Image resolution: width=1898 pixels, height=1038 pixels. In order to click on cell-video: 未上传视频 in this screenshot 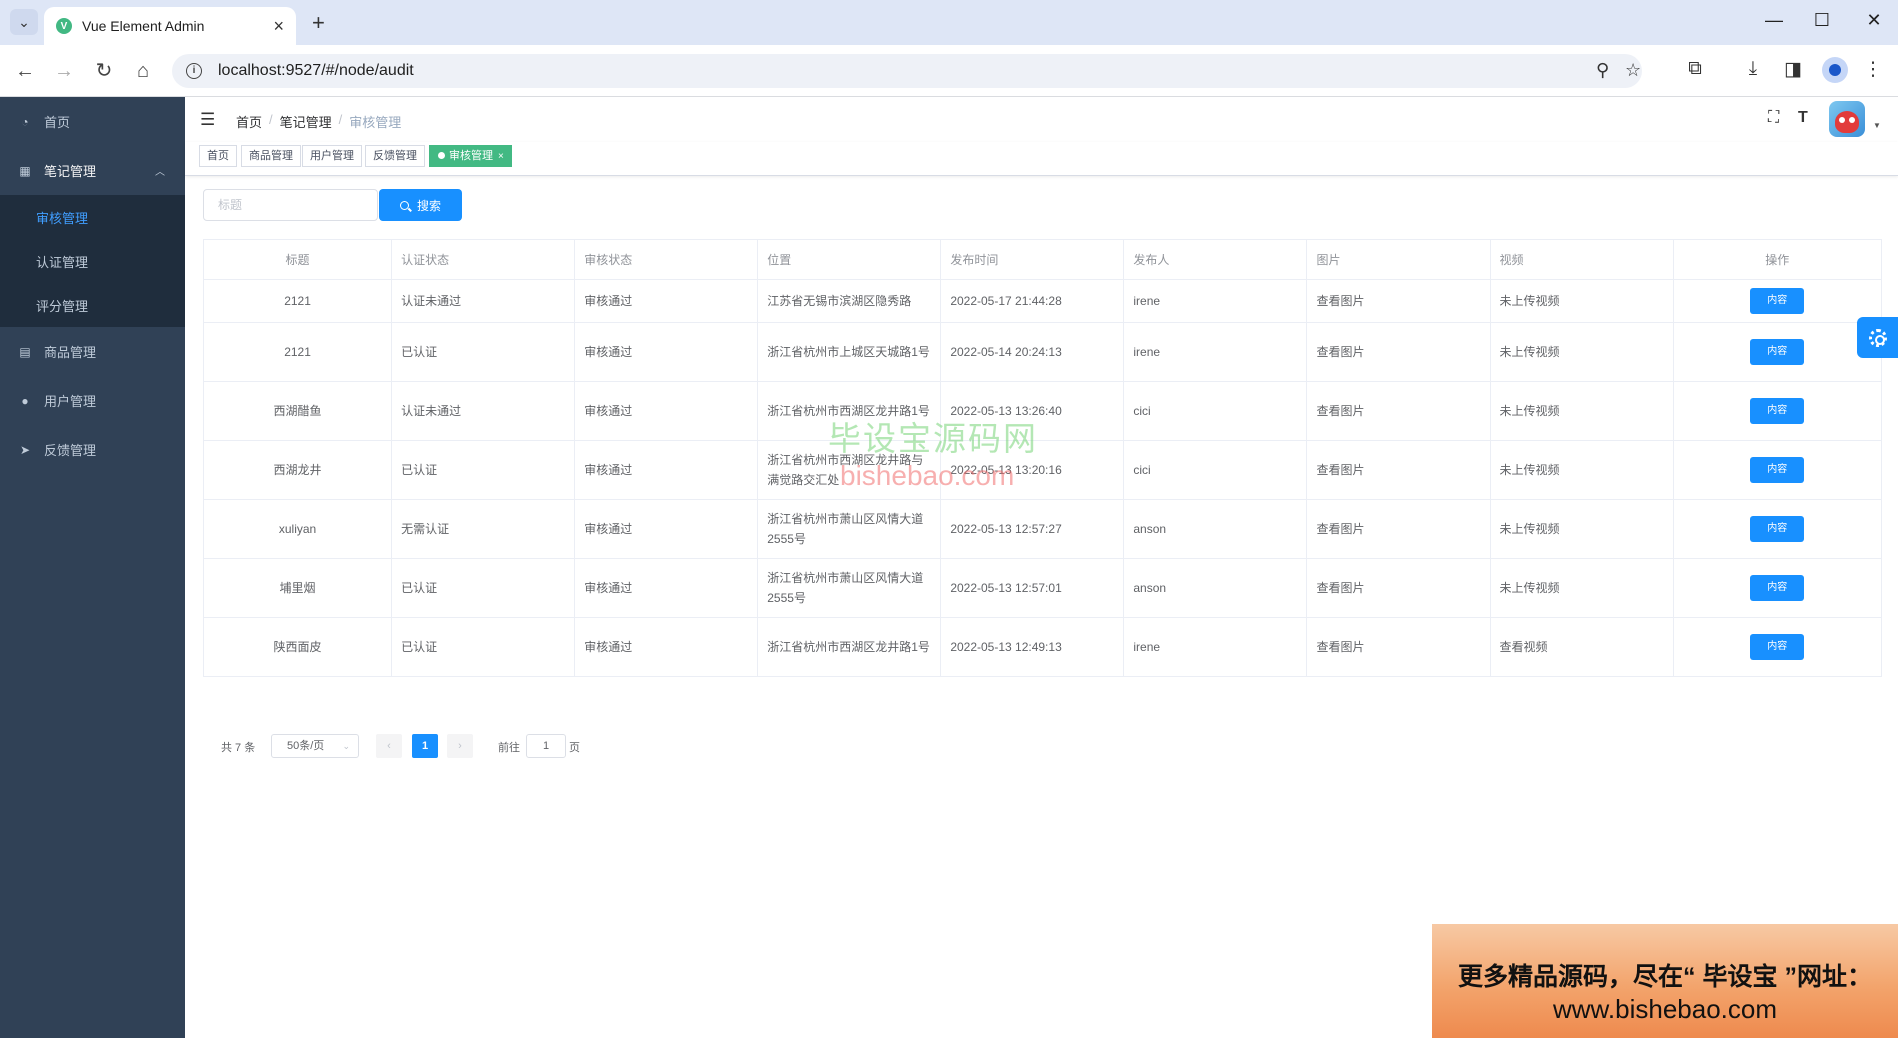, I will do `click(1581, 470)`.